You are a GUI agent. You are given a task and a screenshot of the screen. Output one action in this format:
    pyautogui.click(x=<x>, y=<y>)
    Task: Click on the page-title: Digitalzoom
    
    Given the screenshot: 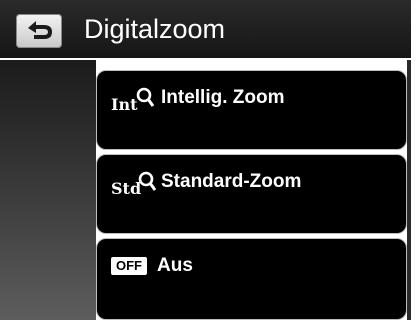 What is the action you would take?
    pyautogui.click(x=155, y=29)
    